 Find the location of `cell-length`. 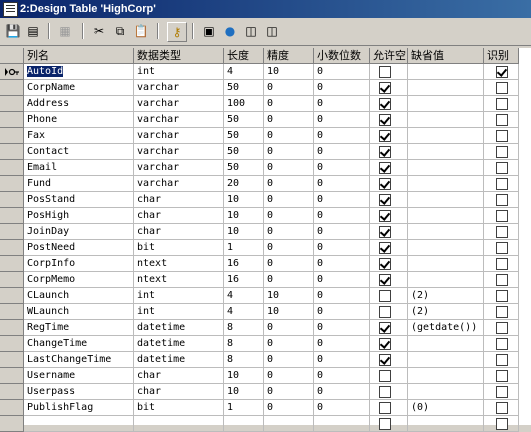

cell-length is located at coordinates (244, 424).